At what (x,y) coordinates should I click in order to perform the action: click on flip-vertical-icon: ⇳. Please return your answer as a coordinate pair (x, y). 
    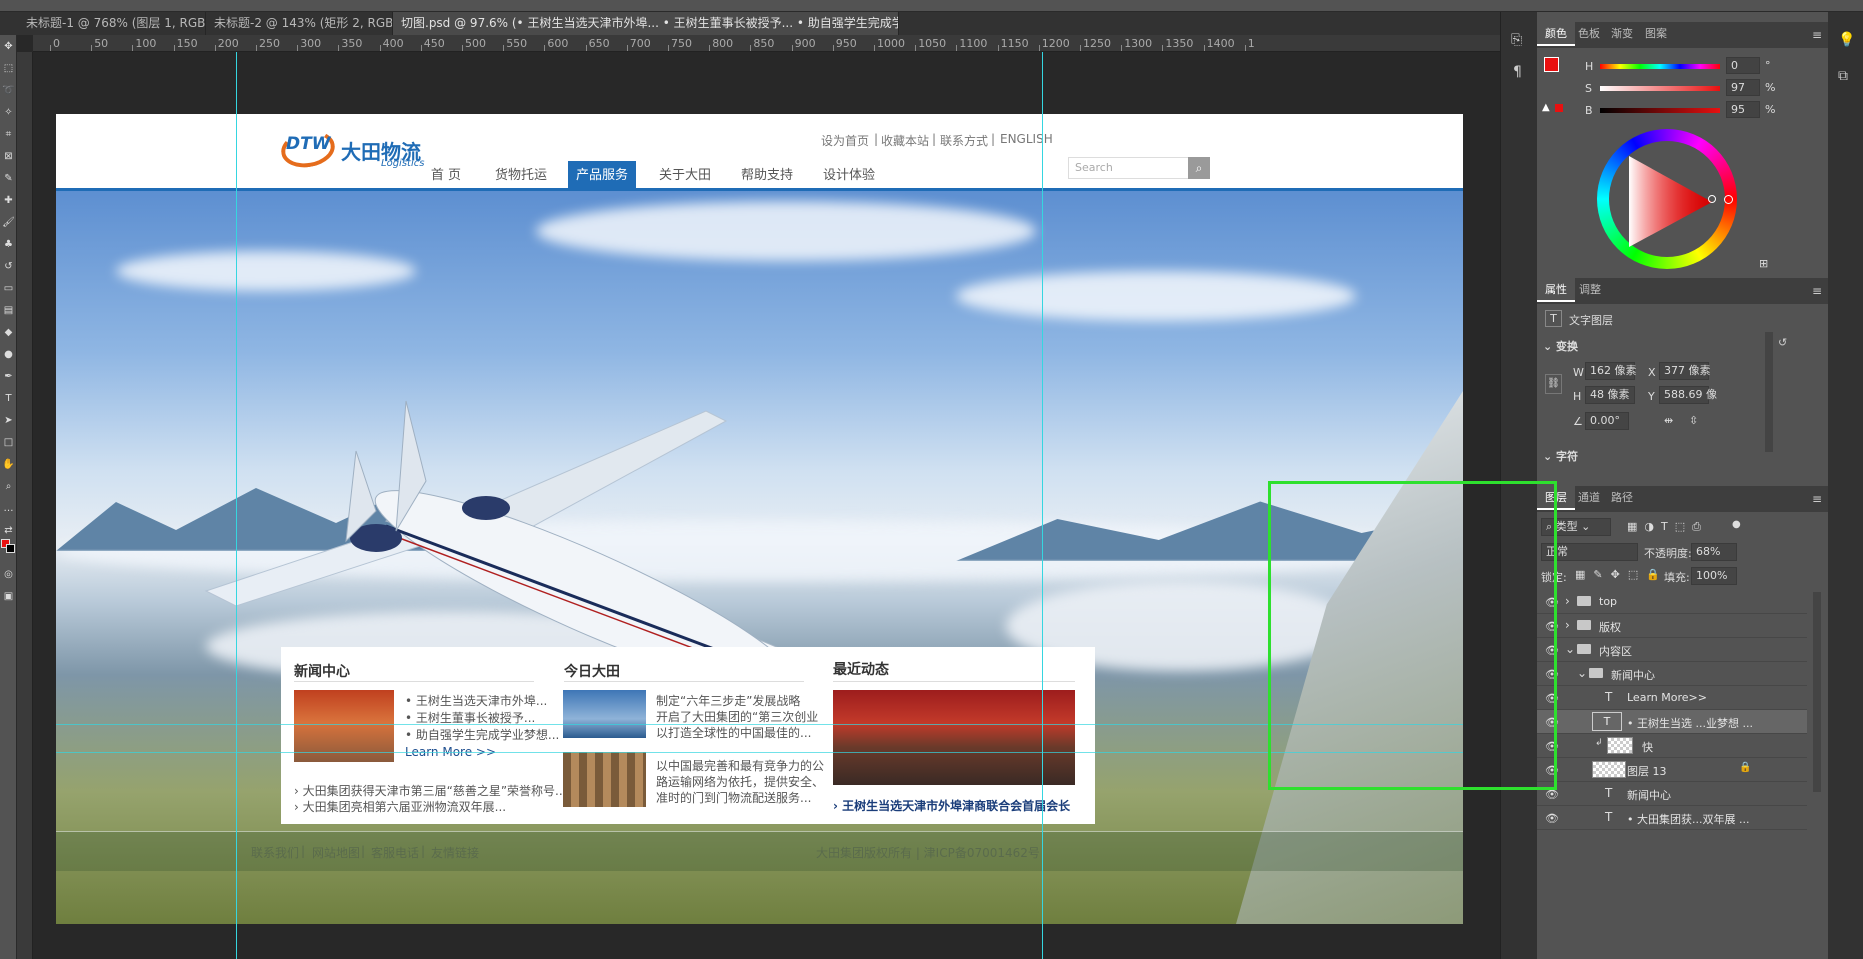
    Looking at the image, I should click on (1693, 420).